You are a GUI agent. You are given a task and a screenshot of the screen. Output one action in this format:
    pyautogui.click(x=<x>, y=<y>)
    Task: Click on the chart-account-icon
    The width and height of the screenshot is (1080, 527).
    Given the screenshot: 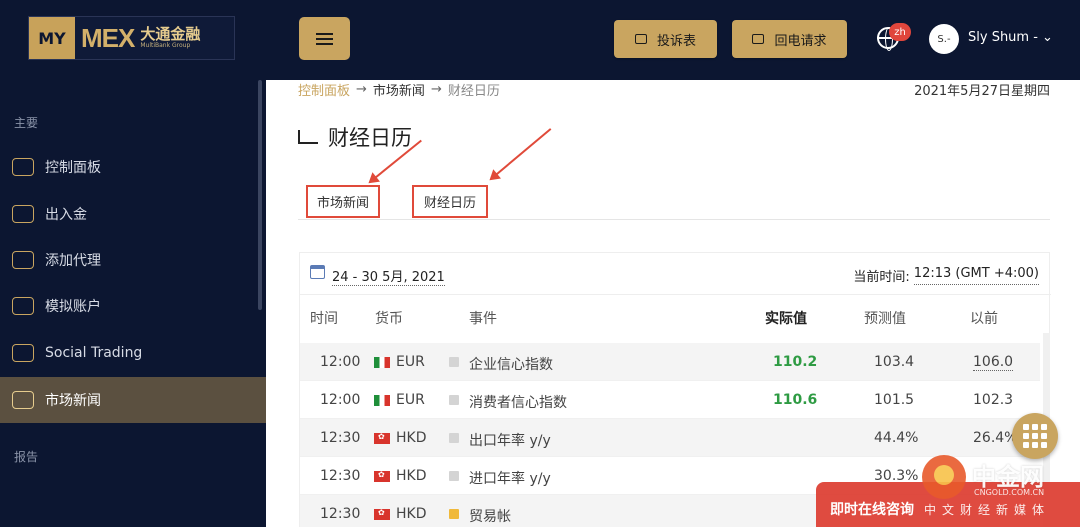 What is the action you would take?
    pyautogui.click(x=23, y=306)
    